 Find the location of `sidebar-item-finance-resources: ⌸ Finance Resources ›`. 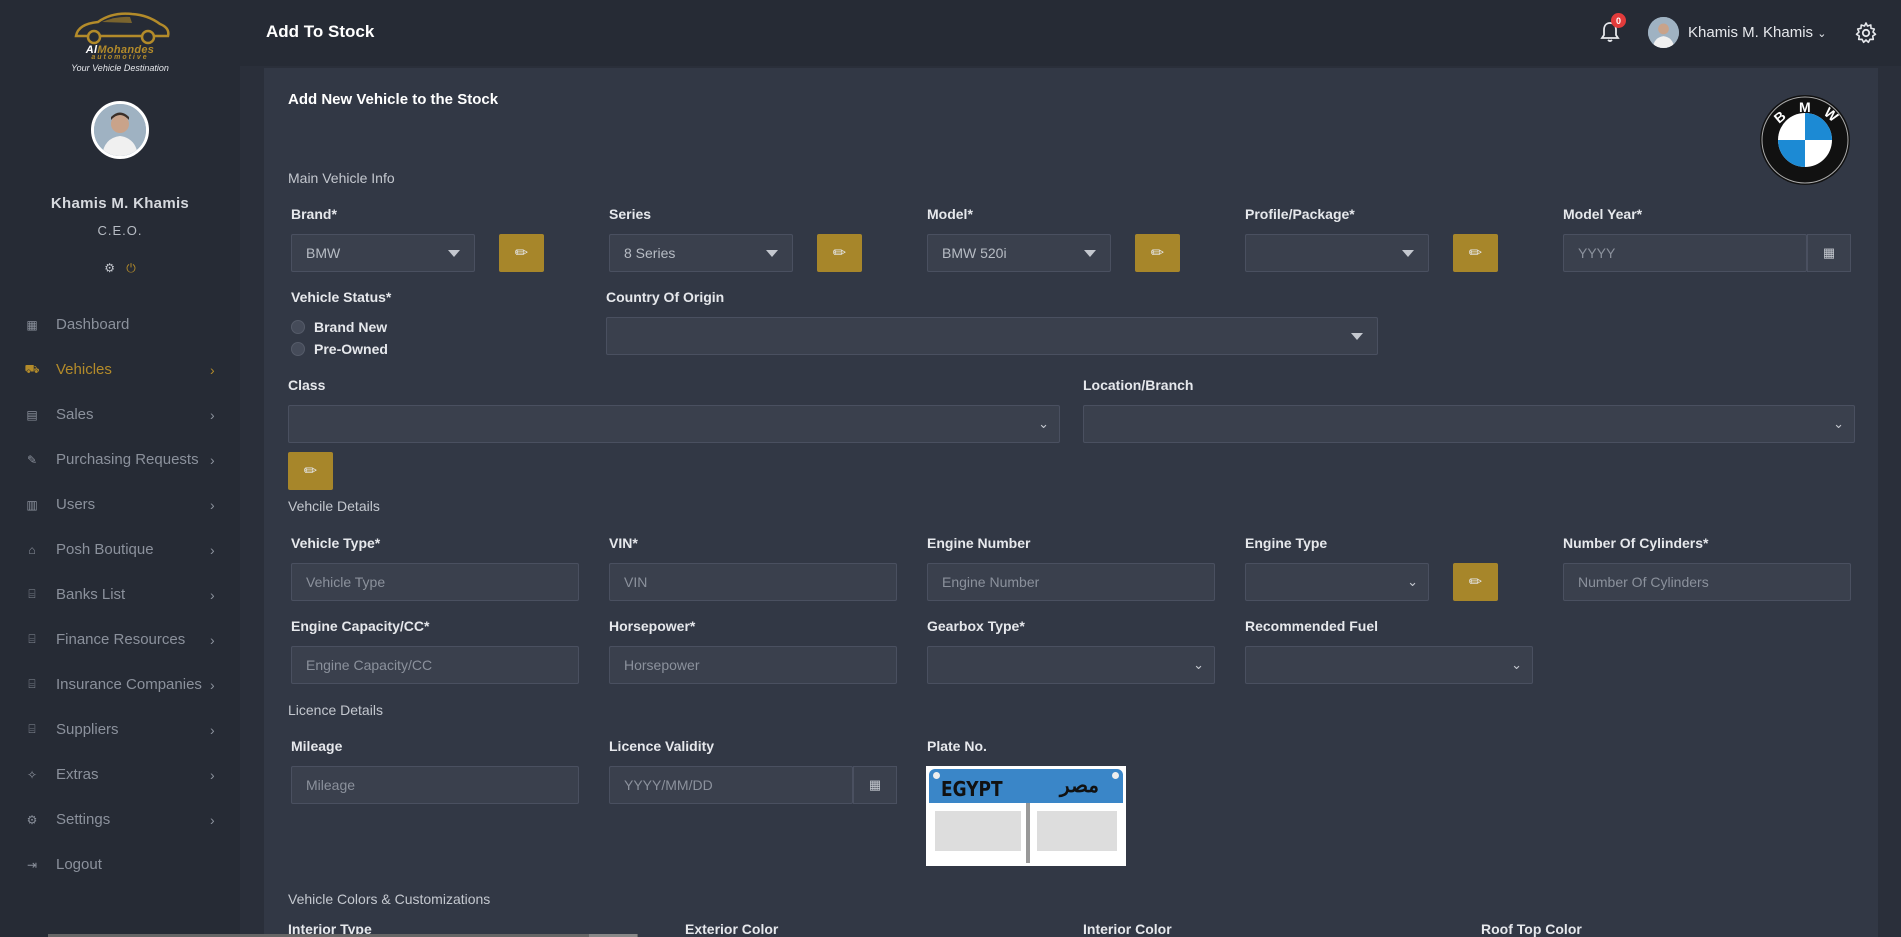

sidebar-item-finance-resources: ⌸ Finance Resources › is located at coordinates (120, 639).